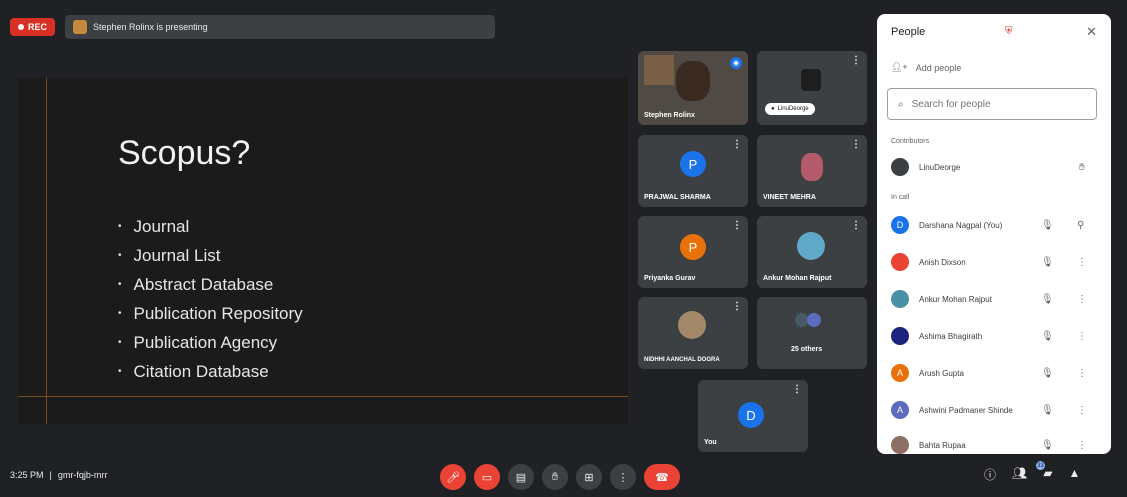  I want to click on participant-tile: 25 others, so click(812, 333).